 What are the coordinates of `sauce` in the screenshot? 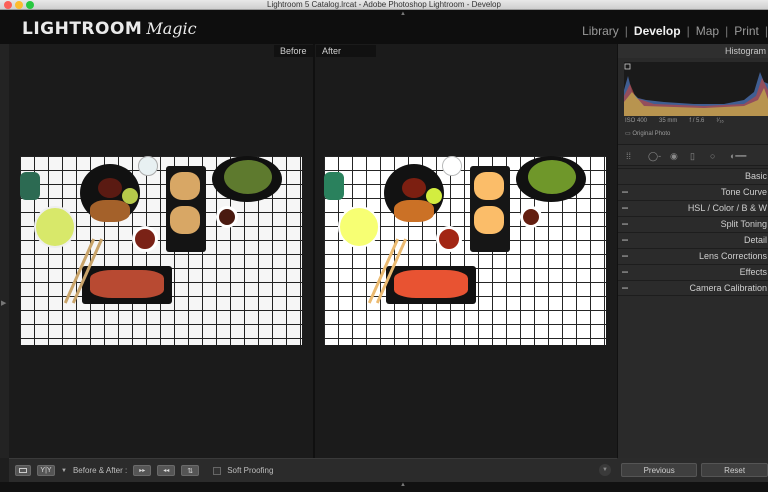 It's located at (414, 188).